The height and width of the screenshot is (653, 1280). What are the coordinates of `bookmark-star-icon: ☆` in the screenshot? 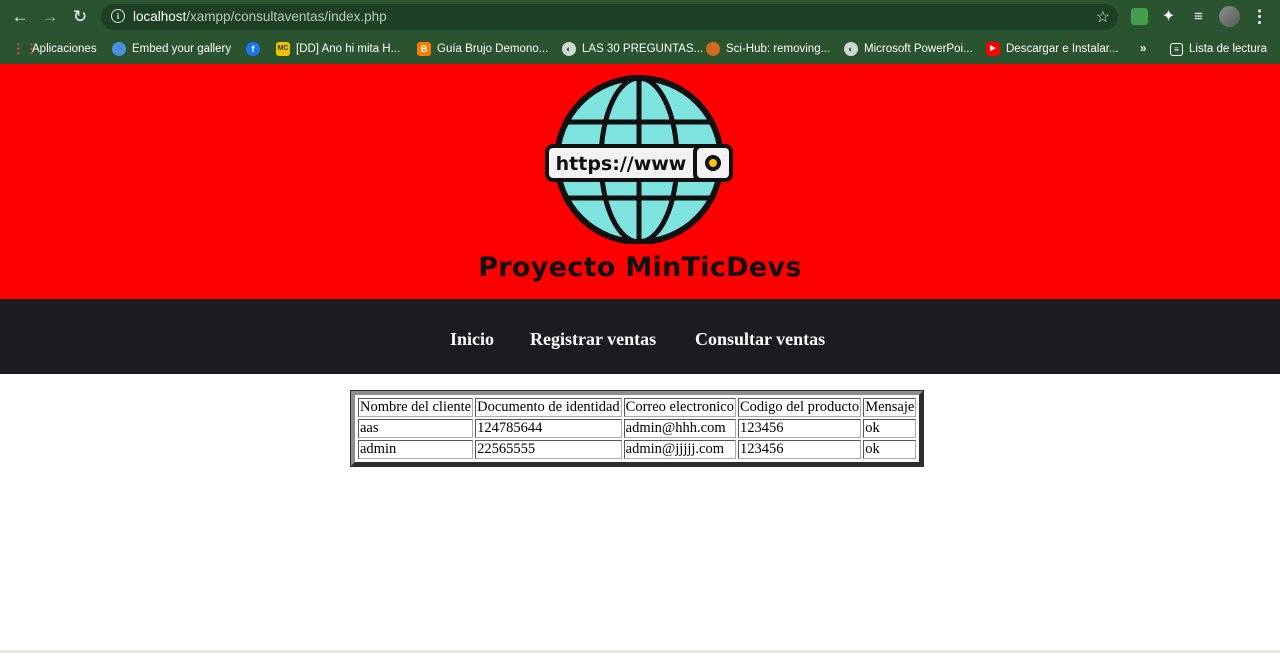 It's located at (1103, 17).